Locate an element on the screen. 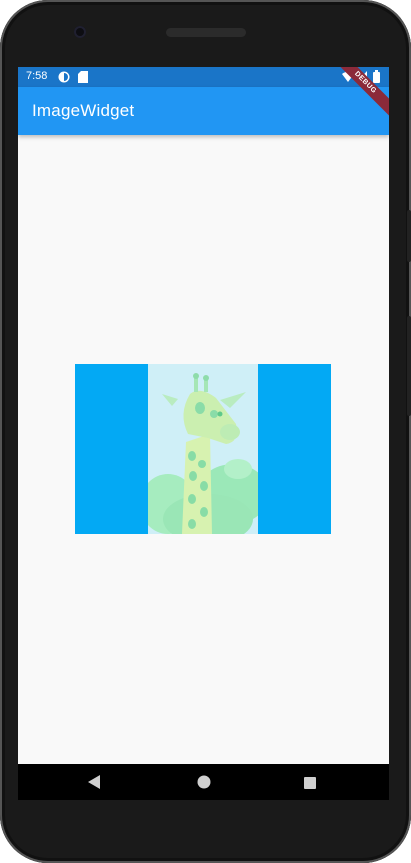  app-bar: ImageWidget is located at coordinates (203, 111).